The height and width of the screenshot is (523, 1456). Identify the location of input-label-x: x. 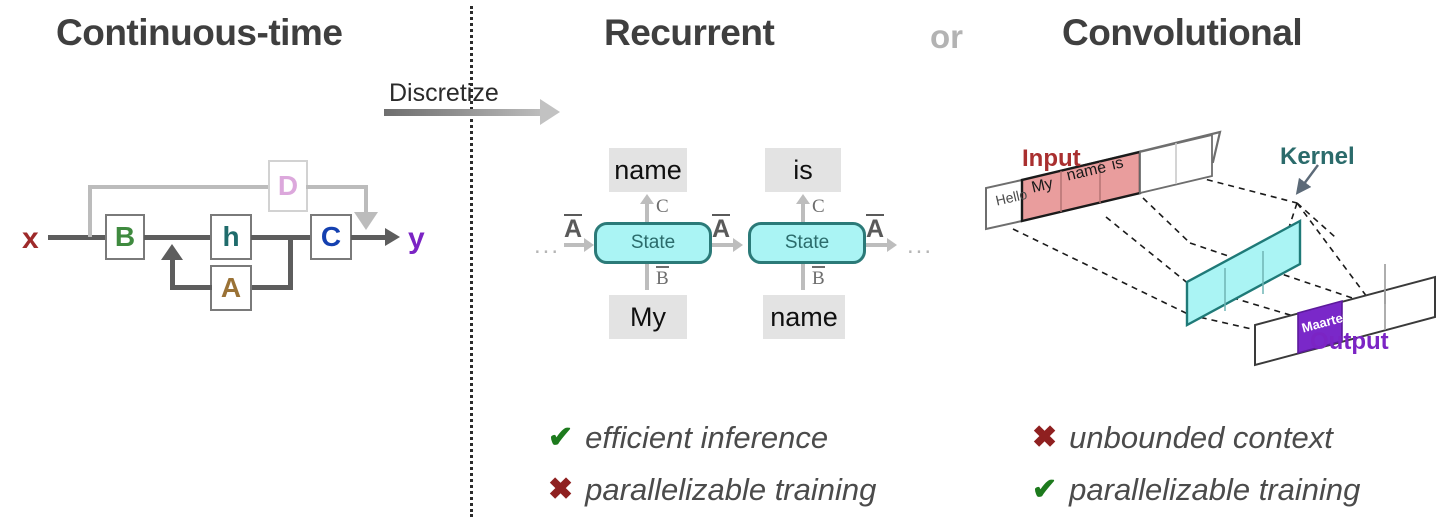
(30, 238).